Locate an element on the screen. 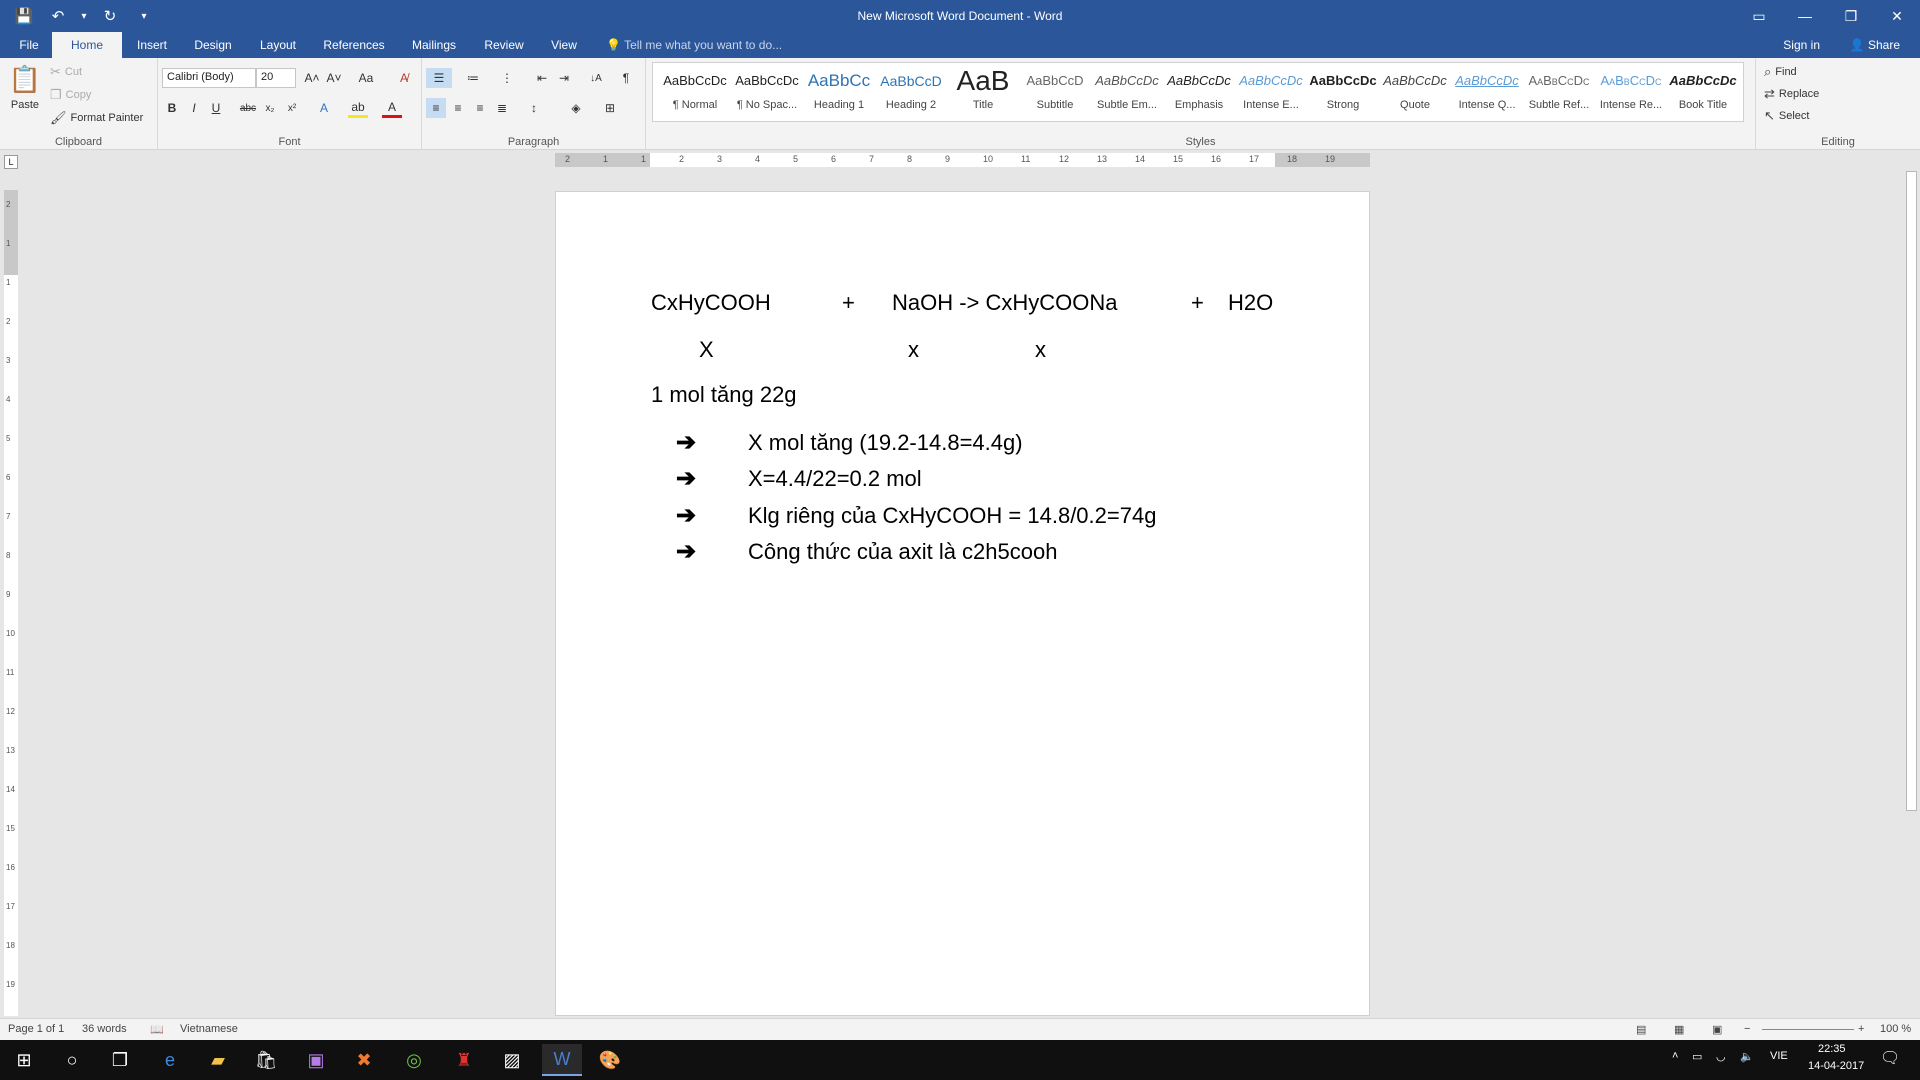 This screenshot has width=1920, height=1080. app-green-icon: ◎ is located at coordinates (414, 1060).